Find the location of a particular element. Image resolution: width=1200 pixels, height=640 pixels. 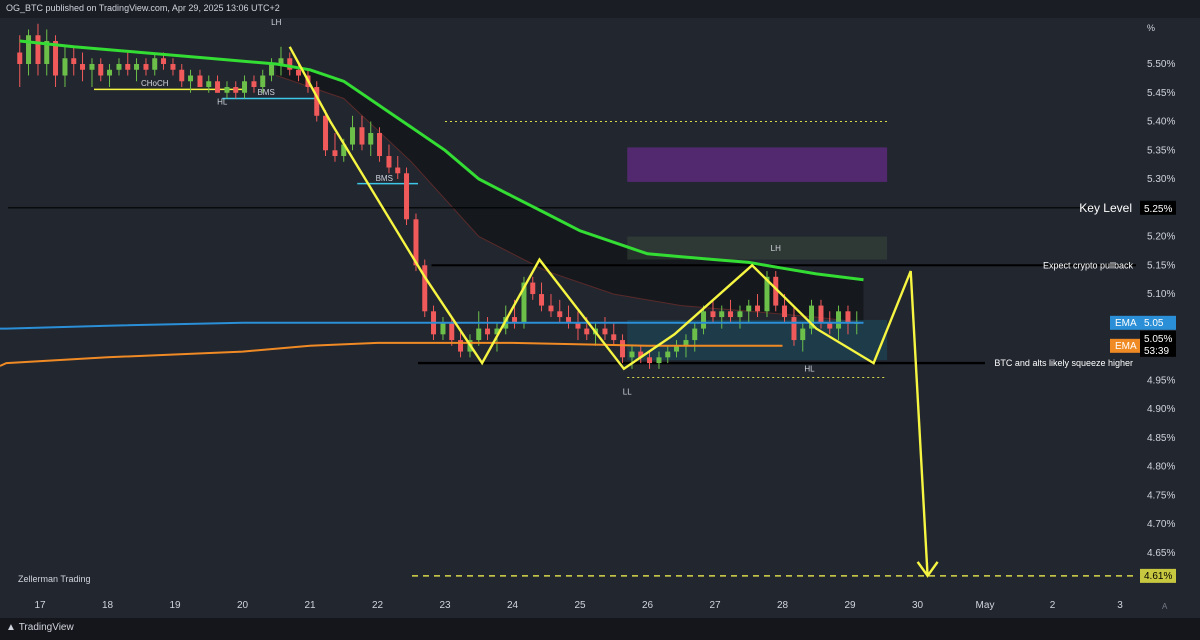

label-lh-1: LH is located at coordinates (276, 22).